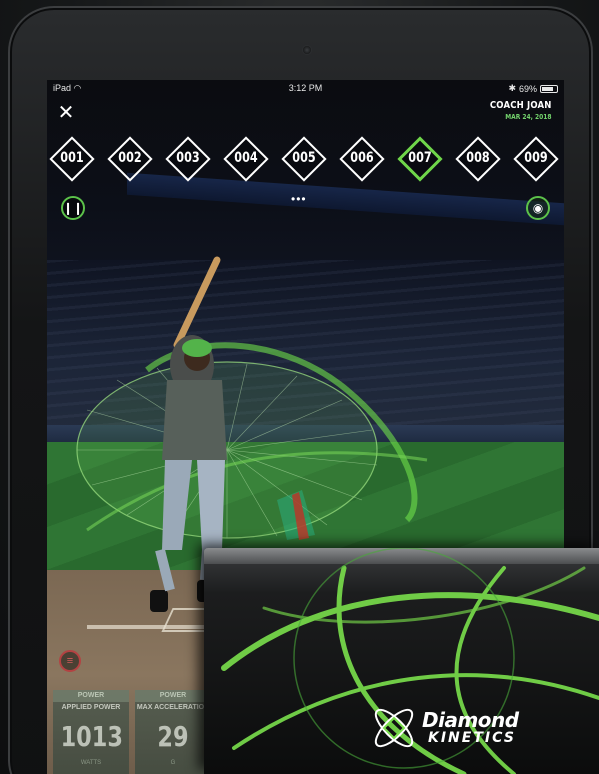  Describe the element at coordinates (549, 88) in the screenshot. I see `battery-icon` at that location.